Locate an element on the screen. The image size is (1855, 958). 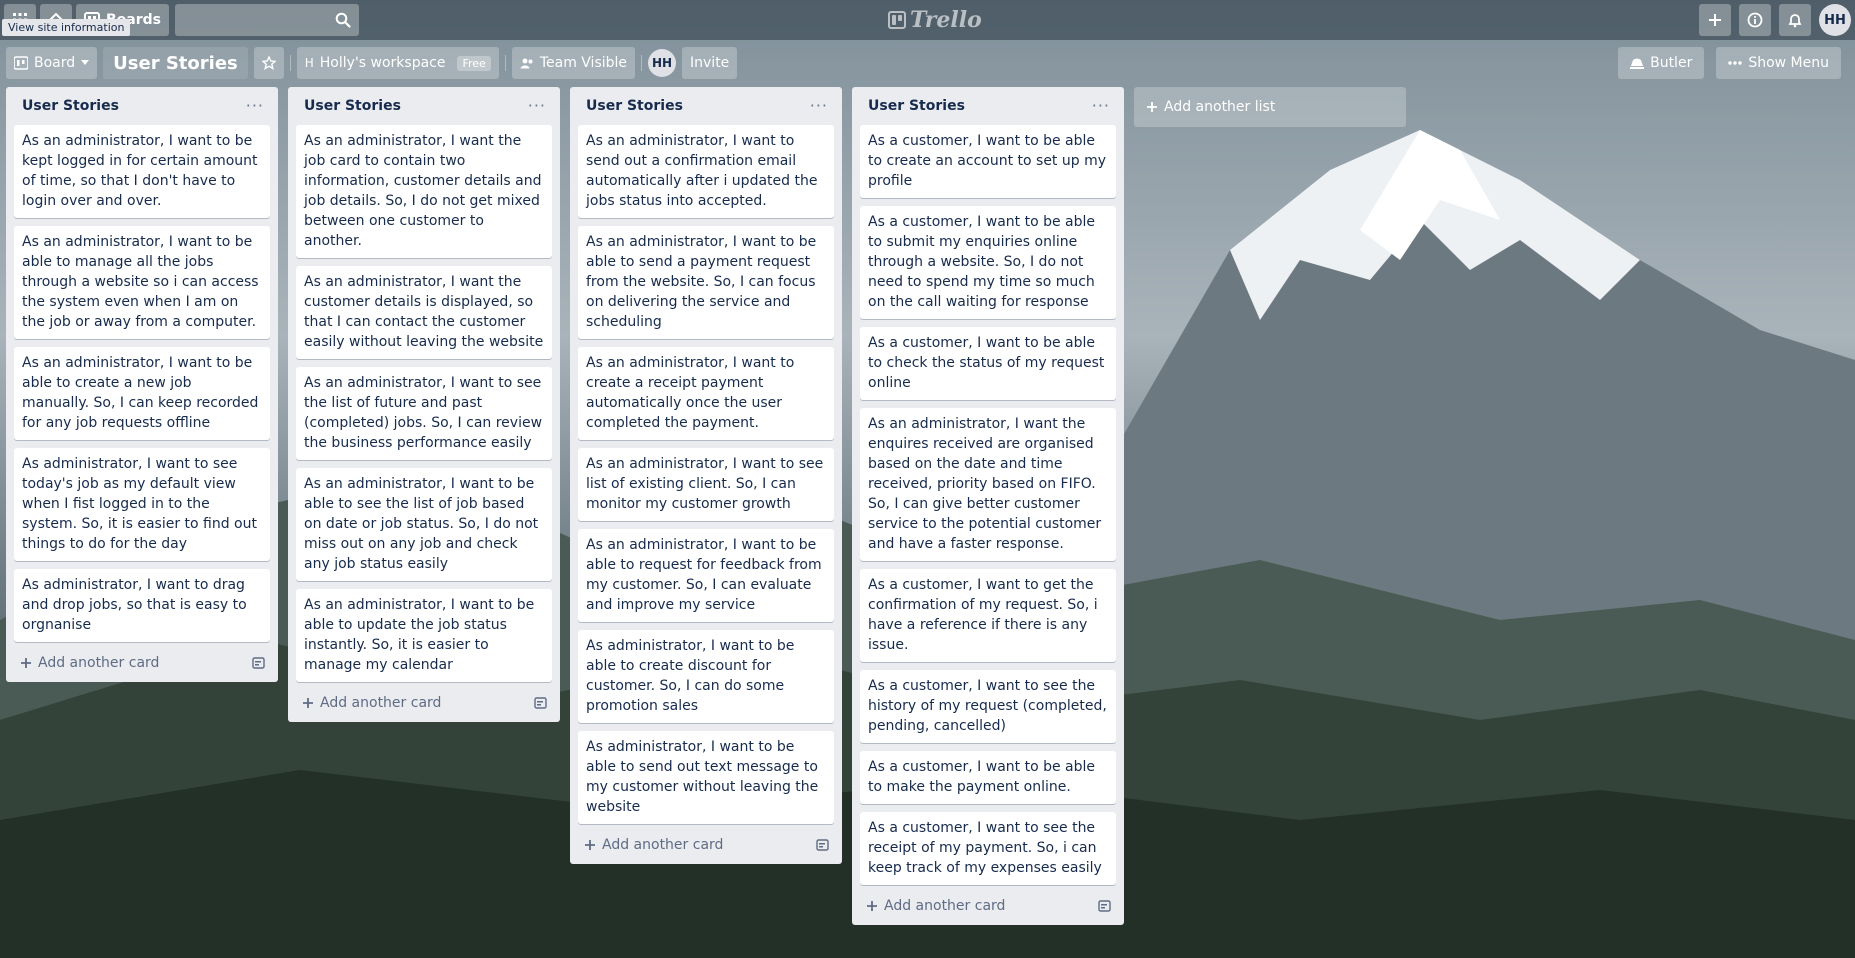
butler-button: Butler is located at coordinates (1661, 63).